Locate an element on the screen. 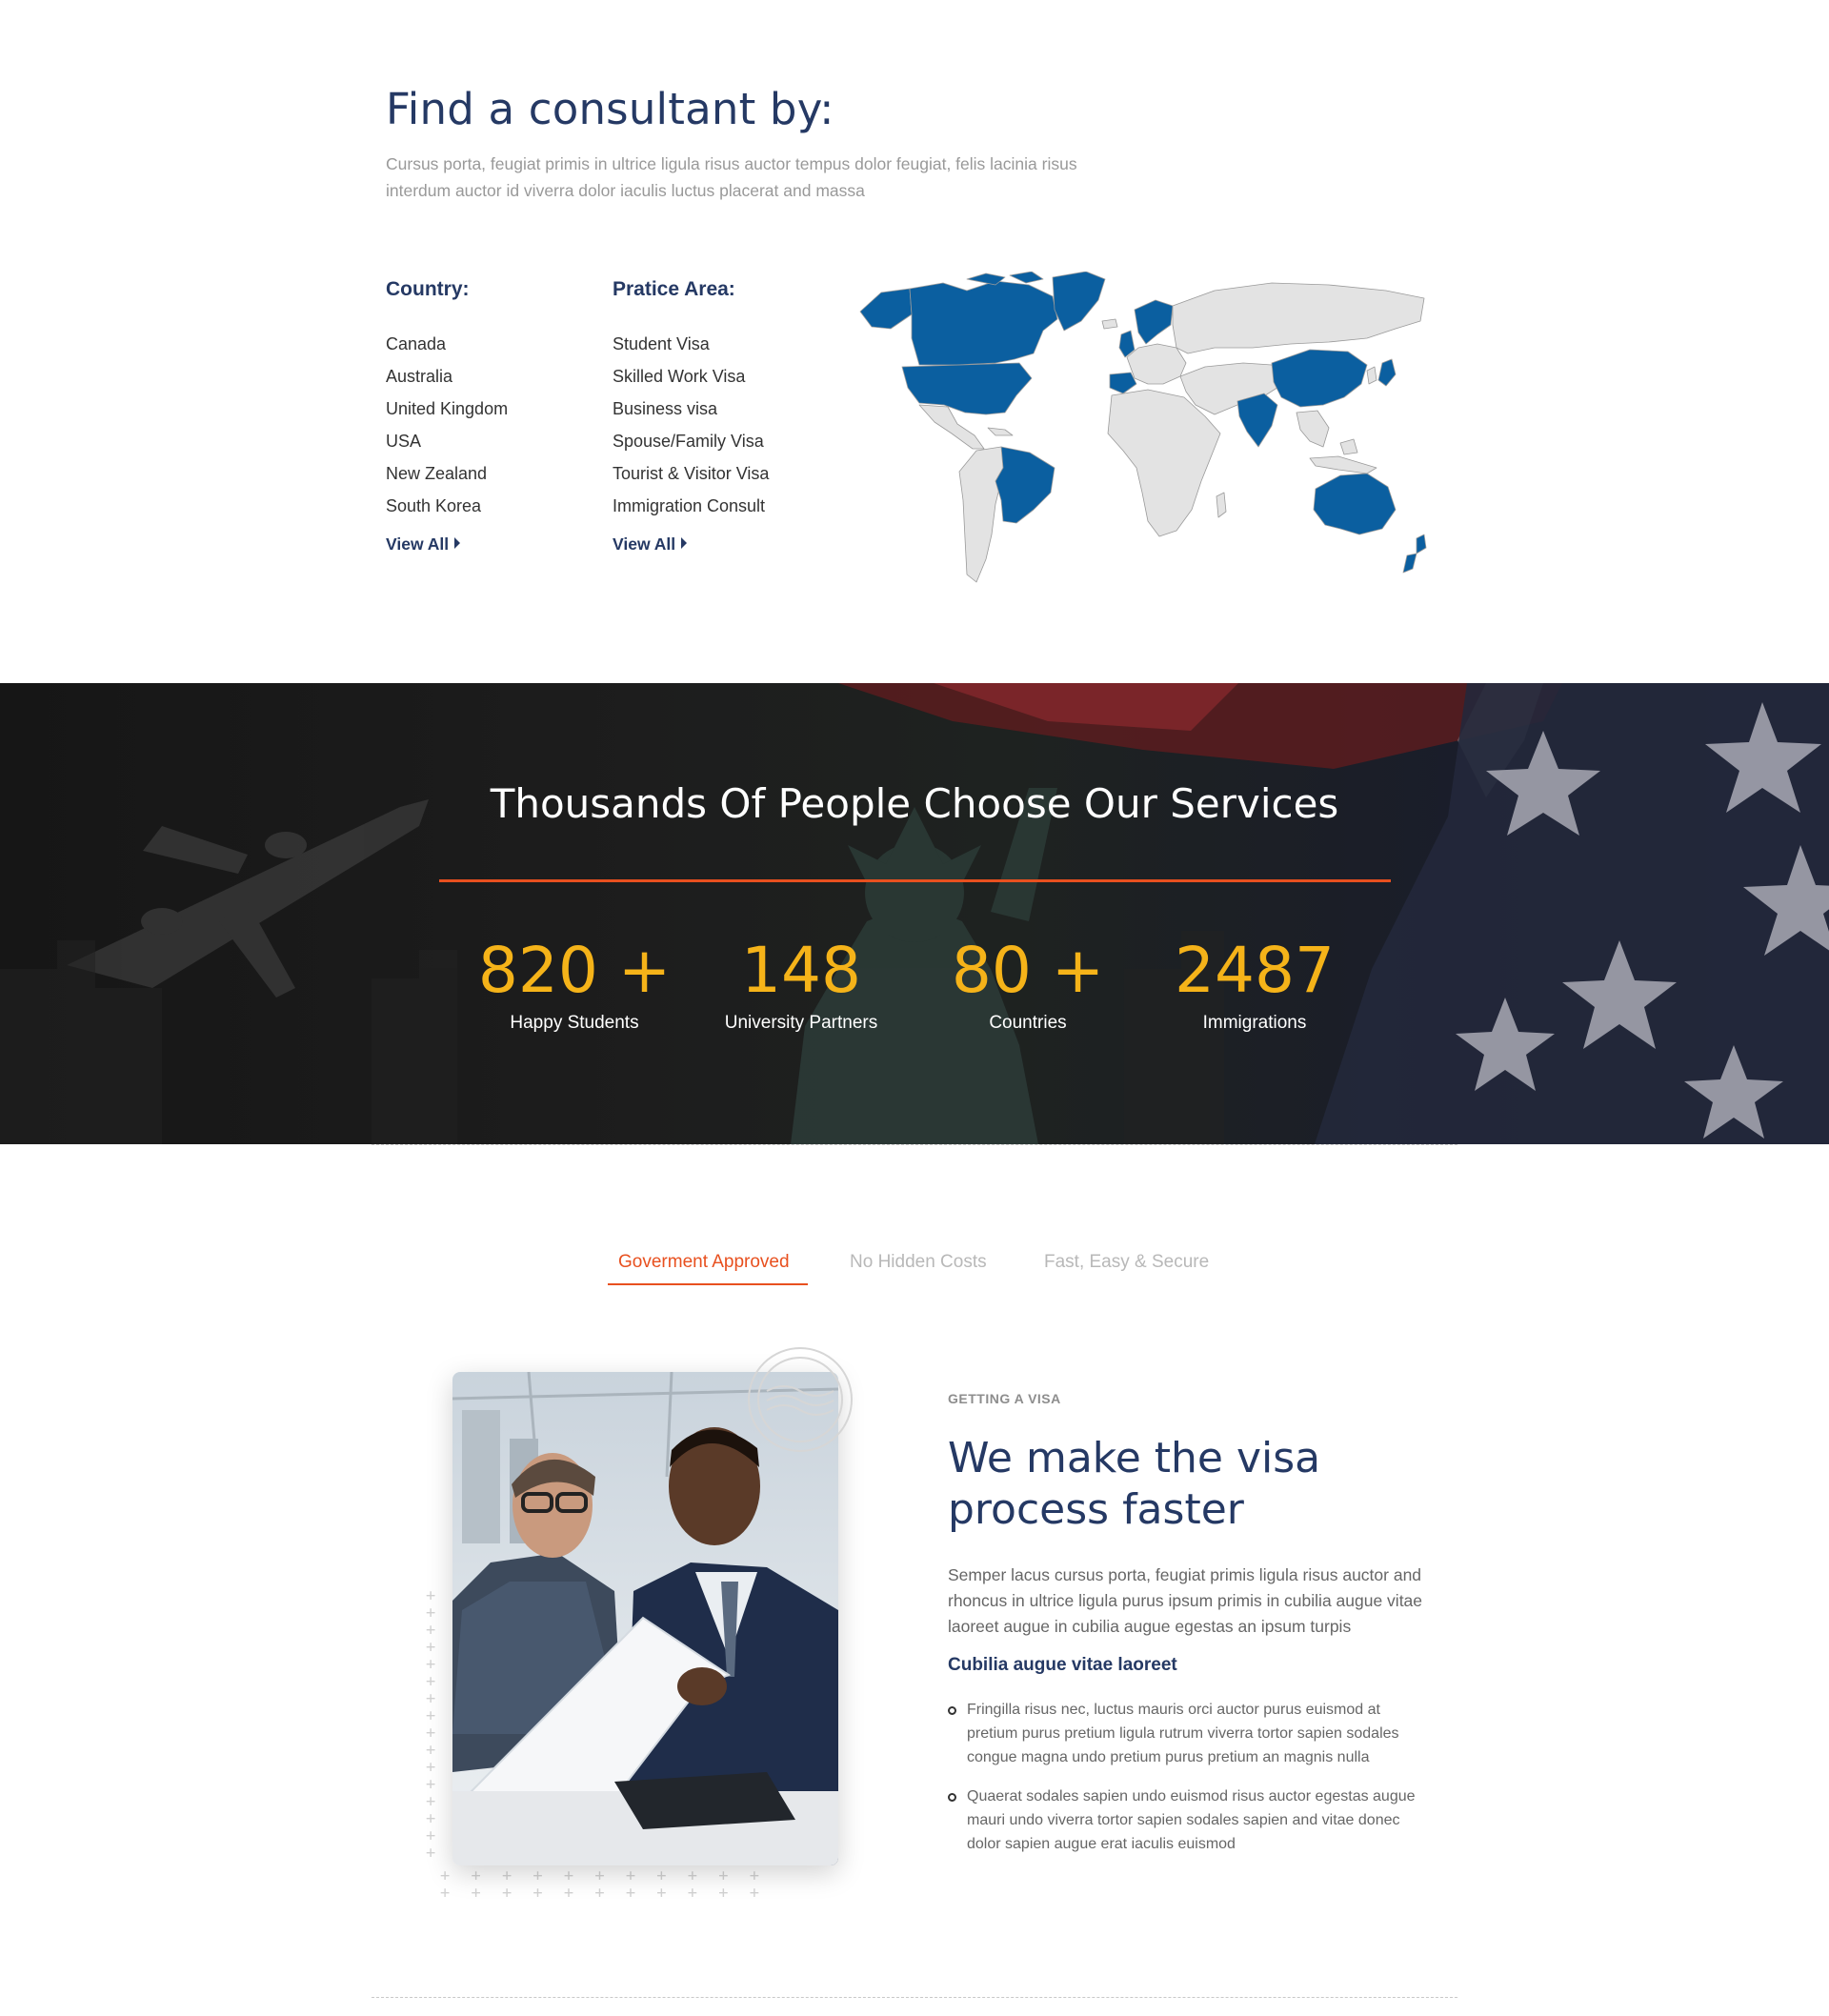 The width and height of the screenshot is (1829, 2016). country-item-south-korea: South Korea is located at coordinates (447, 506).